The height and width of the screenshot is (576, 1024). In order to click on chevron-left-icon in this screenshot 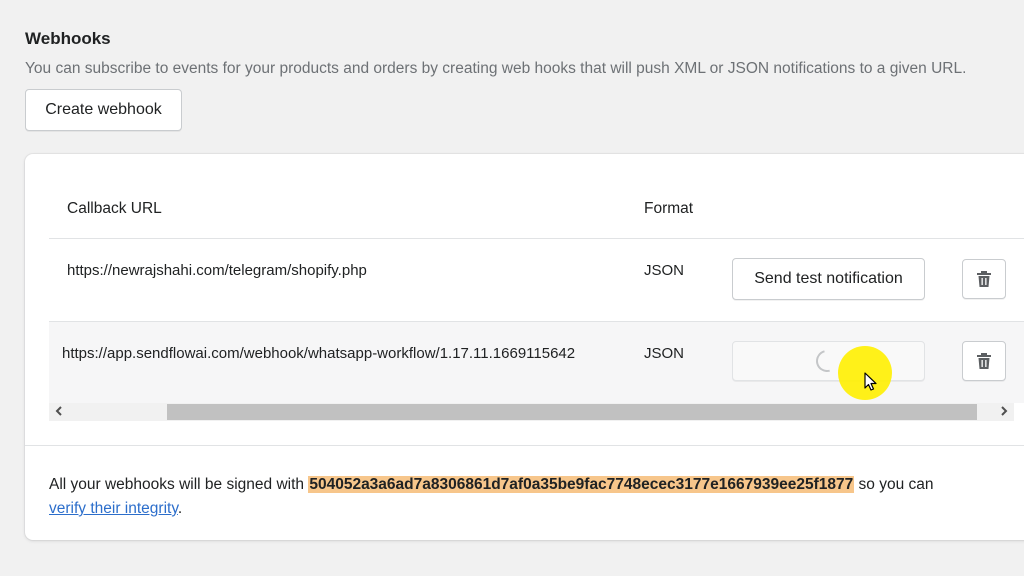, I will do `click(58, 411)`.